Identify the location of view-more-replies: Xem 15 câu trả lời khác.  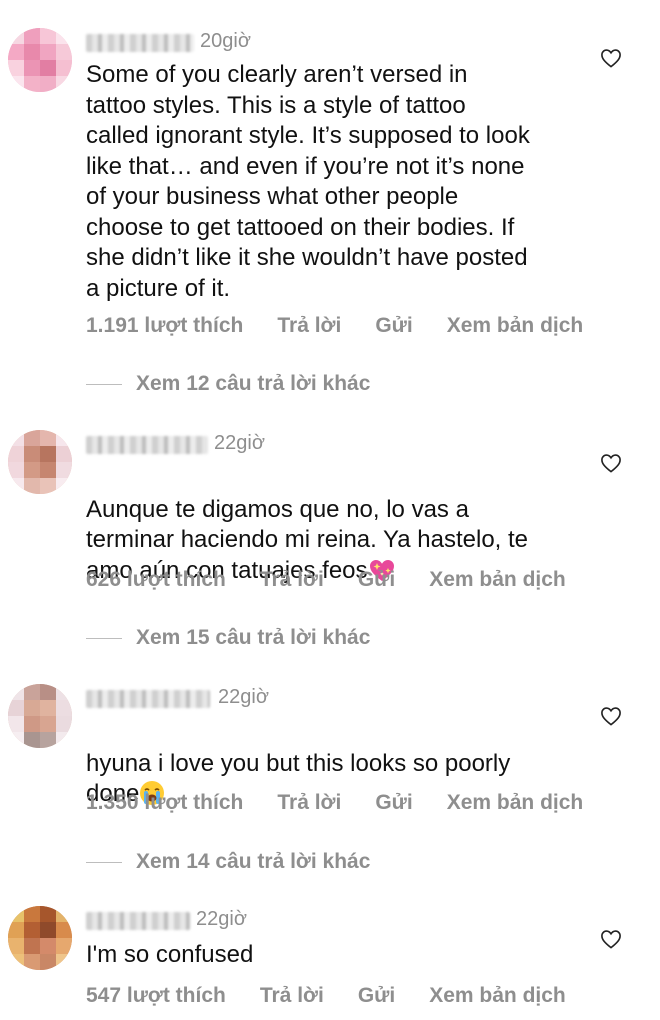
(228, 638).